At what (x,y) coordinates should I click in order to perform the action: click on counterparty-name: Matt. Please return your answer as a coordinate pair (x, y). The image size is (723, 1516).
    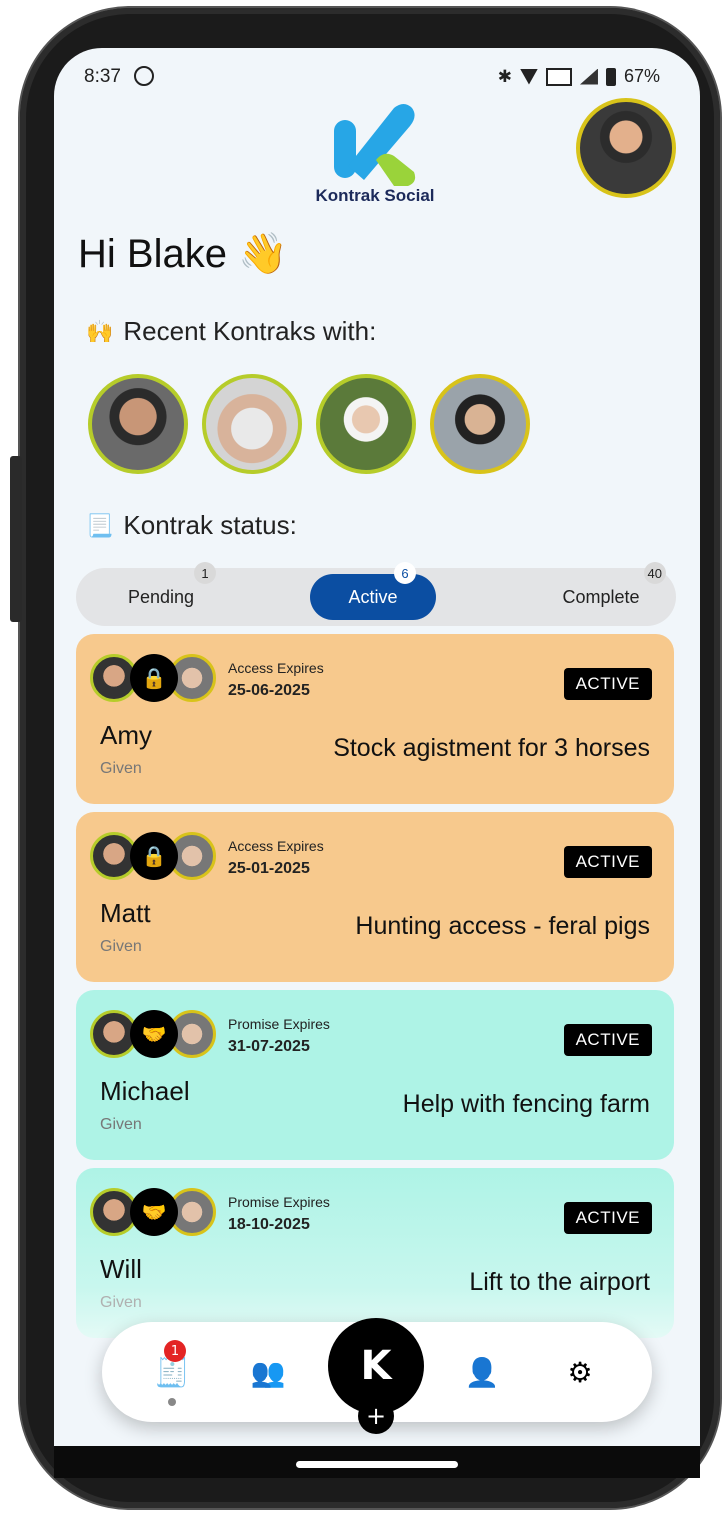
    Looking at the image, I should click on (125, 913).